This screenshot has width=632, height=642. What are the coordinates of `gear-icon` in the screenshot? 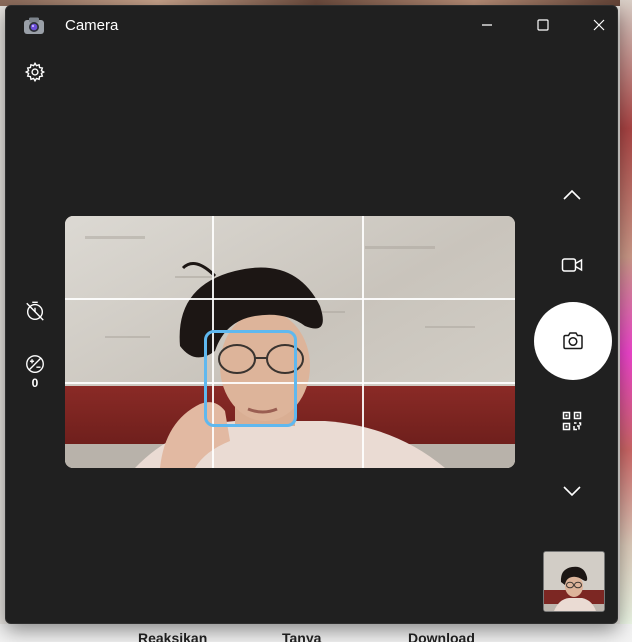 It's located at (35, 72).